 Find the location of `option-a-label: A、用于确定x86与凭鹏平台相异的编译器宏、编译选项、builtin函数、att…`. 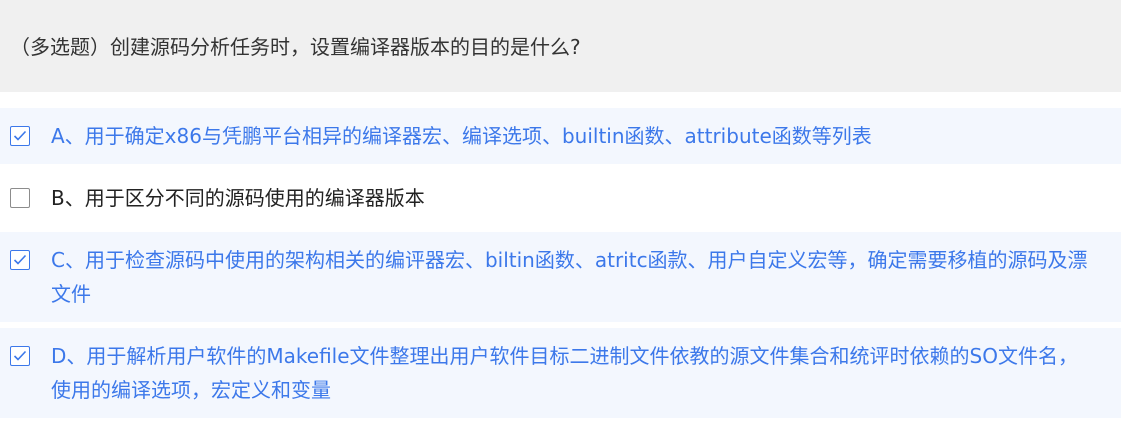

option-a-label: A、用于确定x86与凭鹏平台相异的编译器宏、编译选项、builtin函数、att… is located at coordinates (461, 136).